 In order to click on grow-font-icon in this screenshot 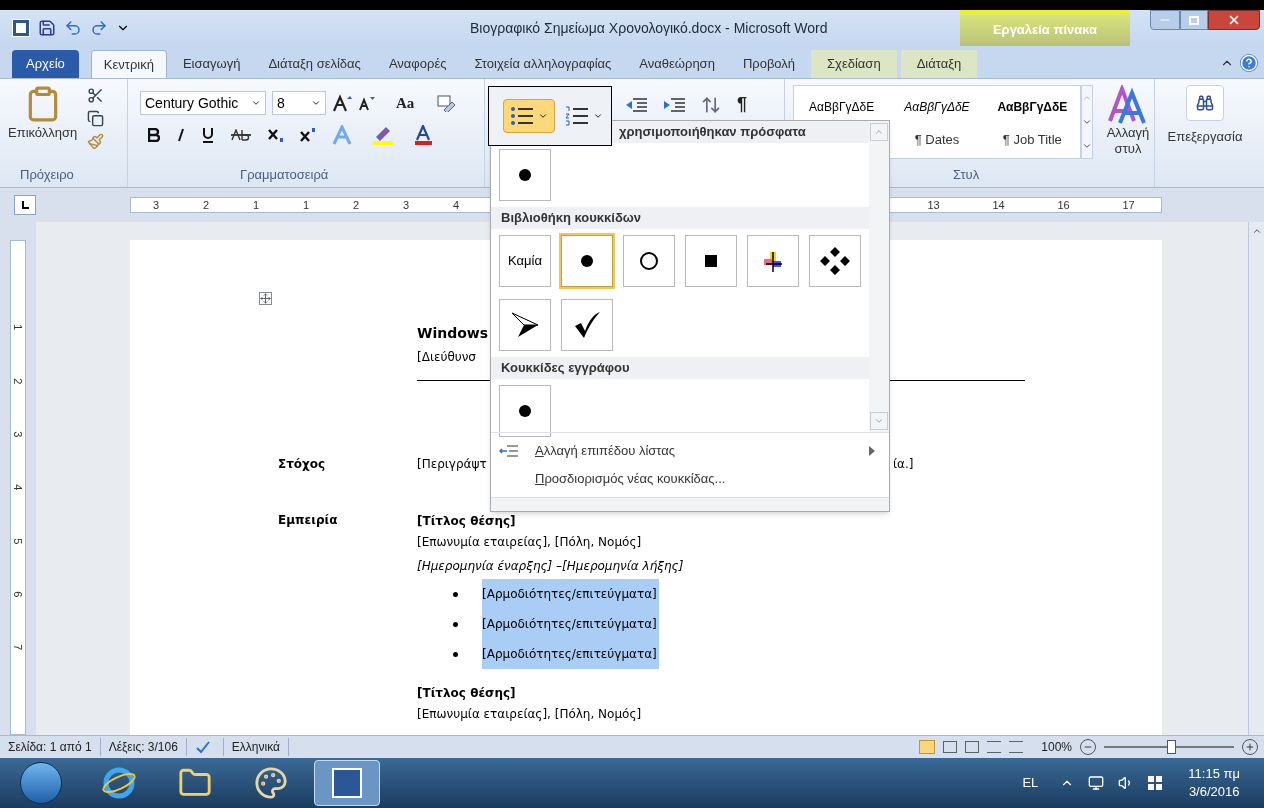, I will do `click(342, 103)`.